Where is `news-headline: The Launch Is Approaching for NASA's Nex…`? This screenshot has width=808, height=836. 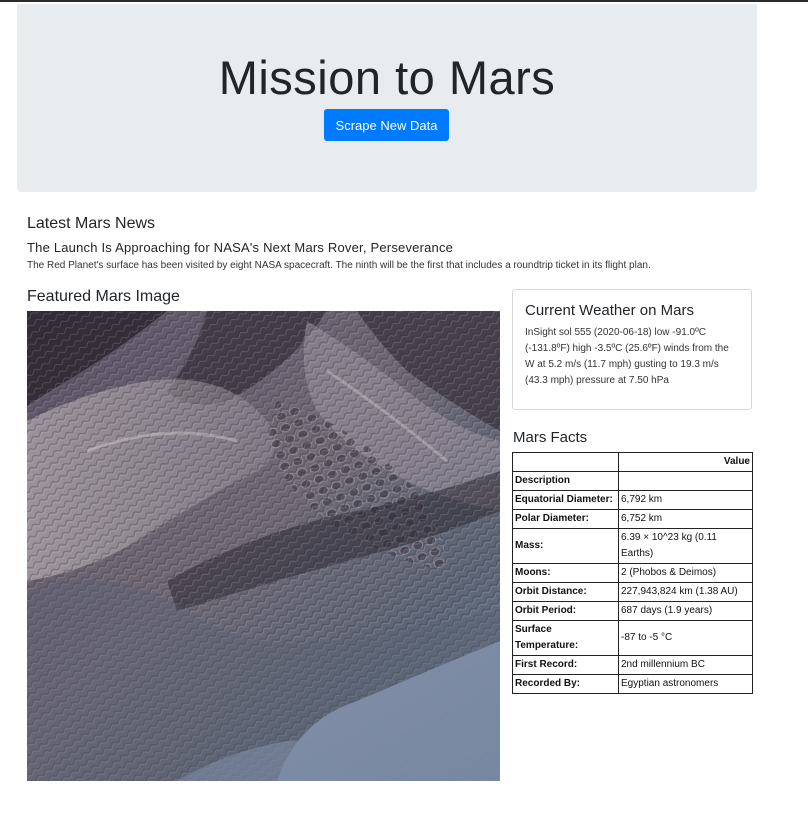
news-headline: The Launch Is Approaching for NASA's Nex… is located at coordinates (240, 247).